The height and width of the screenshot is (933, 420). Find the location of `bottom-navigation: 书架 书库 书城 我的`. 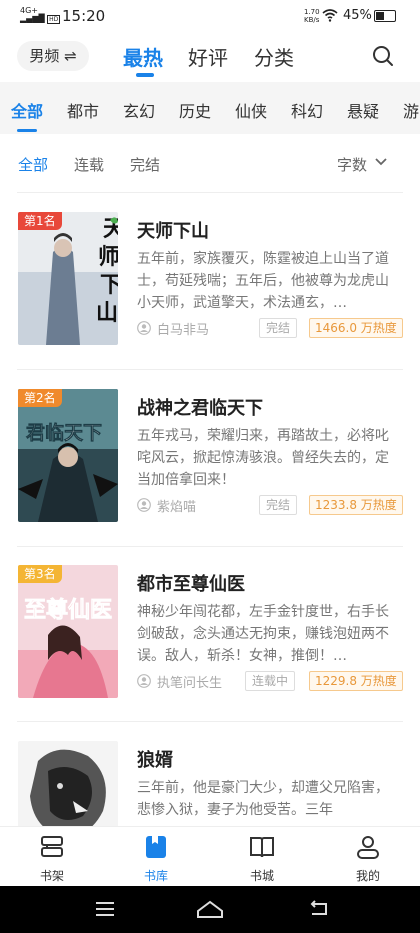

bottom-navigation: 书架 书库 书城 我的 is located at coordinates (210, 856).